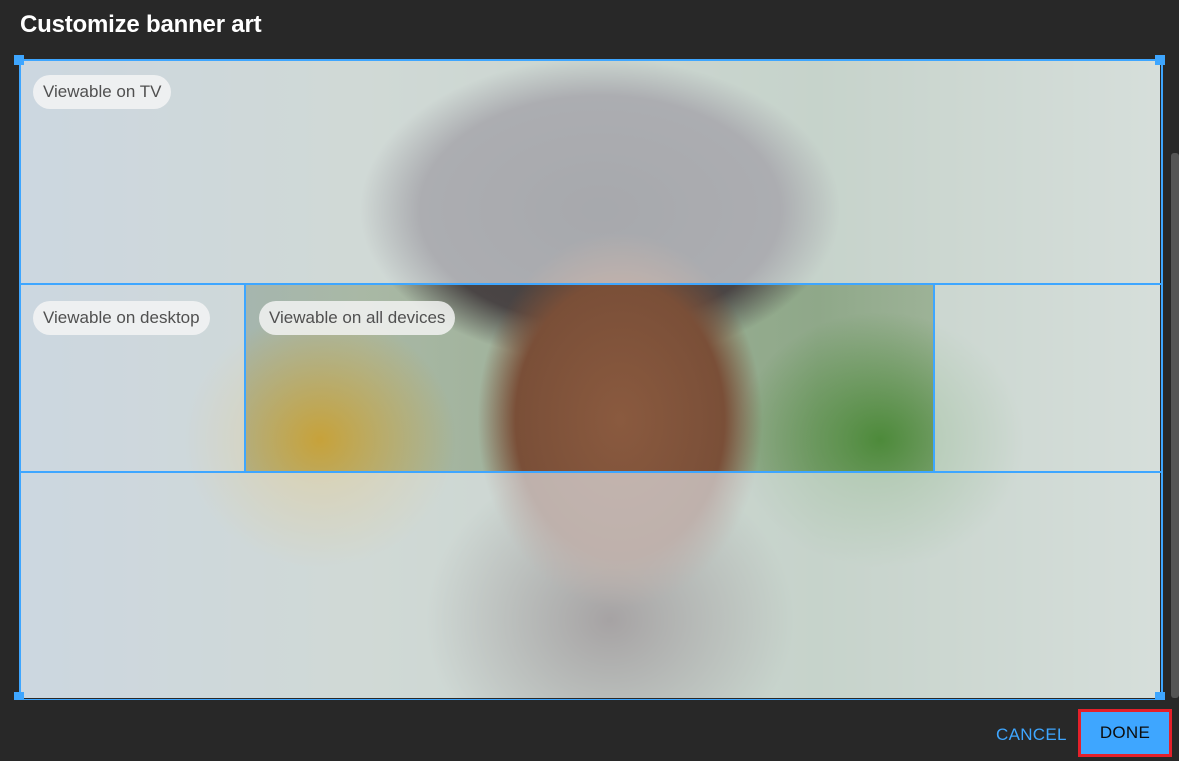 The image size is (1179, 761). Describe the element at coordinates (1047, 379) in the screenshot. I see `desktop-right-overlay` at that location.